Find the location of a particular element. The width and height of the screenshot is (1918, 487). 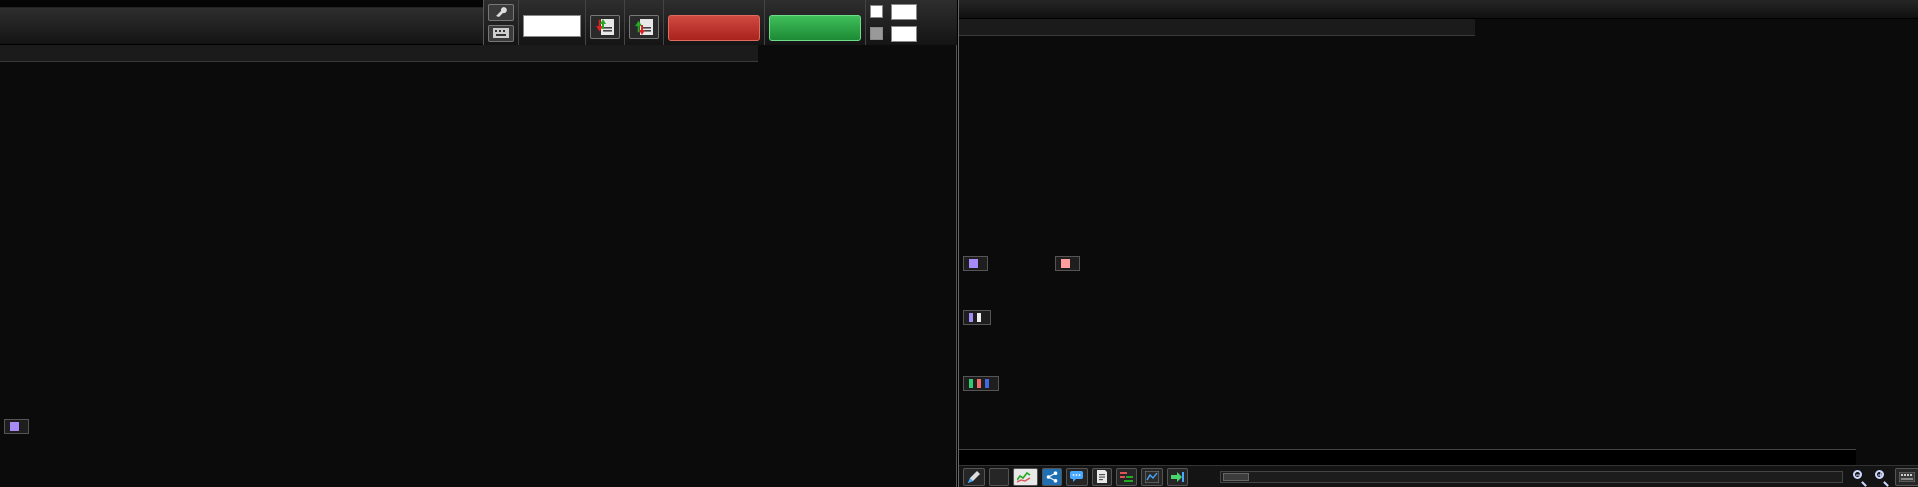

bottom-toolbar: − + is located at coordinates (1438, 476).